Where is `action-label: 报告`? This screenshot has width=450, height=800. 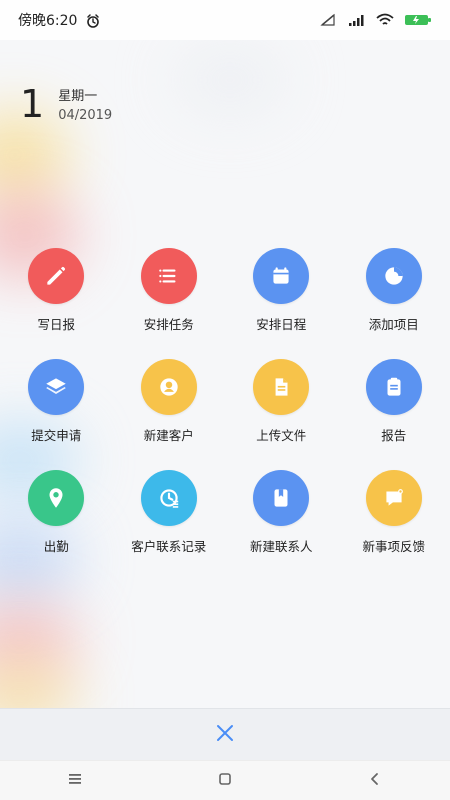 action-label: 报告 is located at coordinates (394, 435).